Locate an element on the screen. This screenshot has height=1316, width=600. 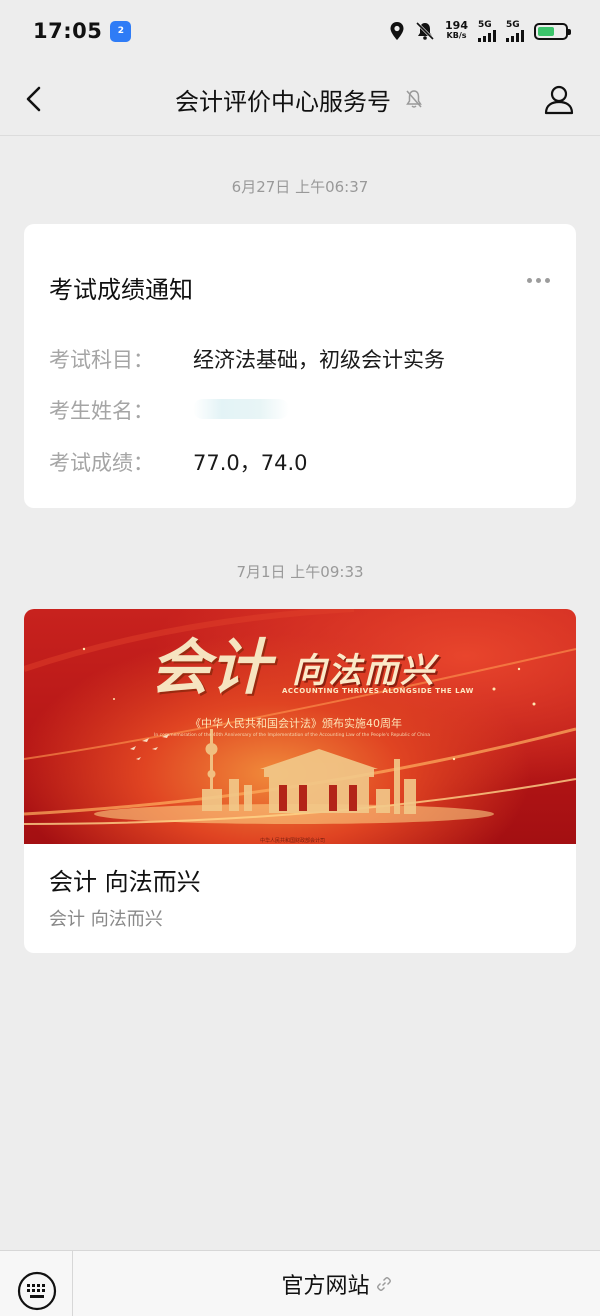
bottom-menu-bar: 官方网站 is located at coordinates (300, 1283).